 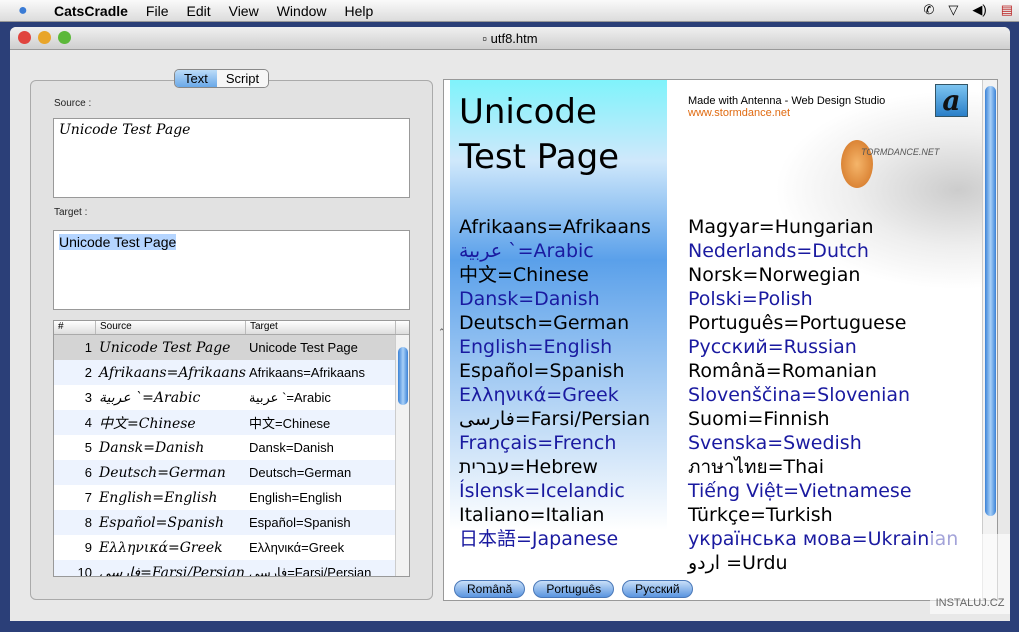 I want to click on language-entry: English=English, so click(x=536, y=347).